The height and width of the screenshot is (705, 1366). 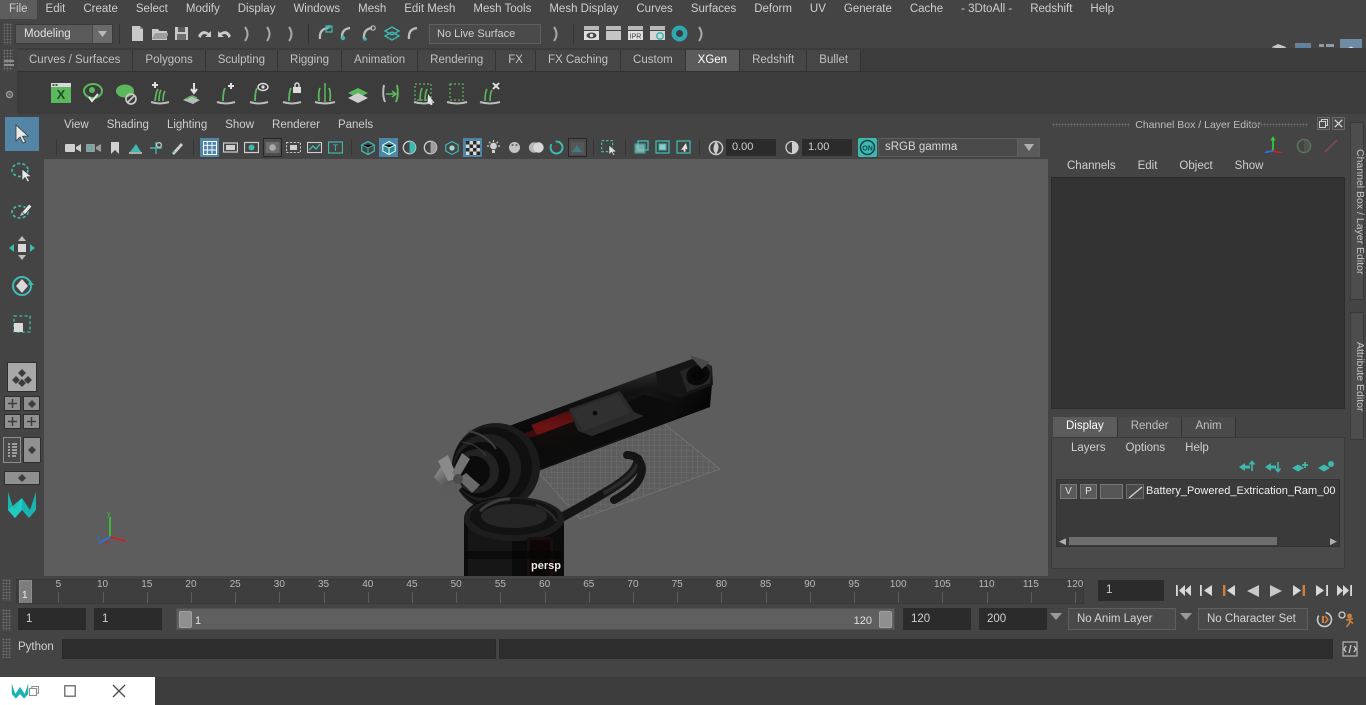 I want to click on xgen-mirror-guides-icon, so click(x=325, y=94).